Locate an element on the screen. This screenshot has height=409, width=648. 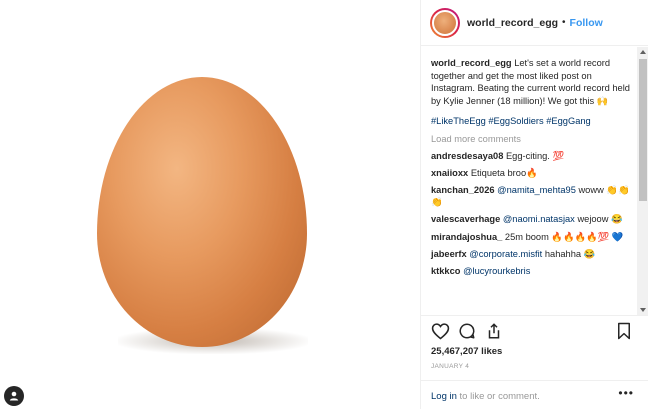
comment-username: xnaiioxx is located at coordinates (449, 173).